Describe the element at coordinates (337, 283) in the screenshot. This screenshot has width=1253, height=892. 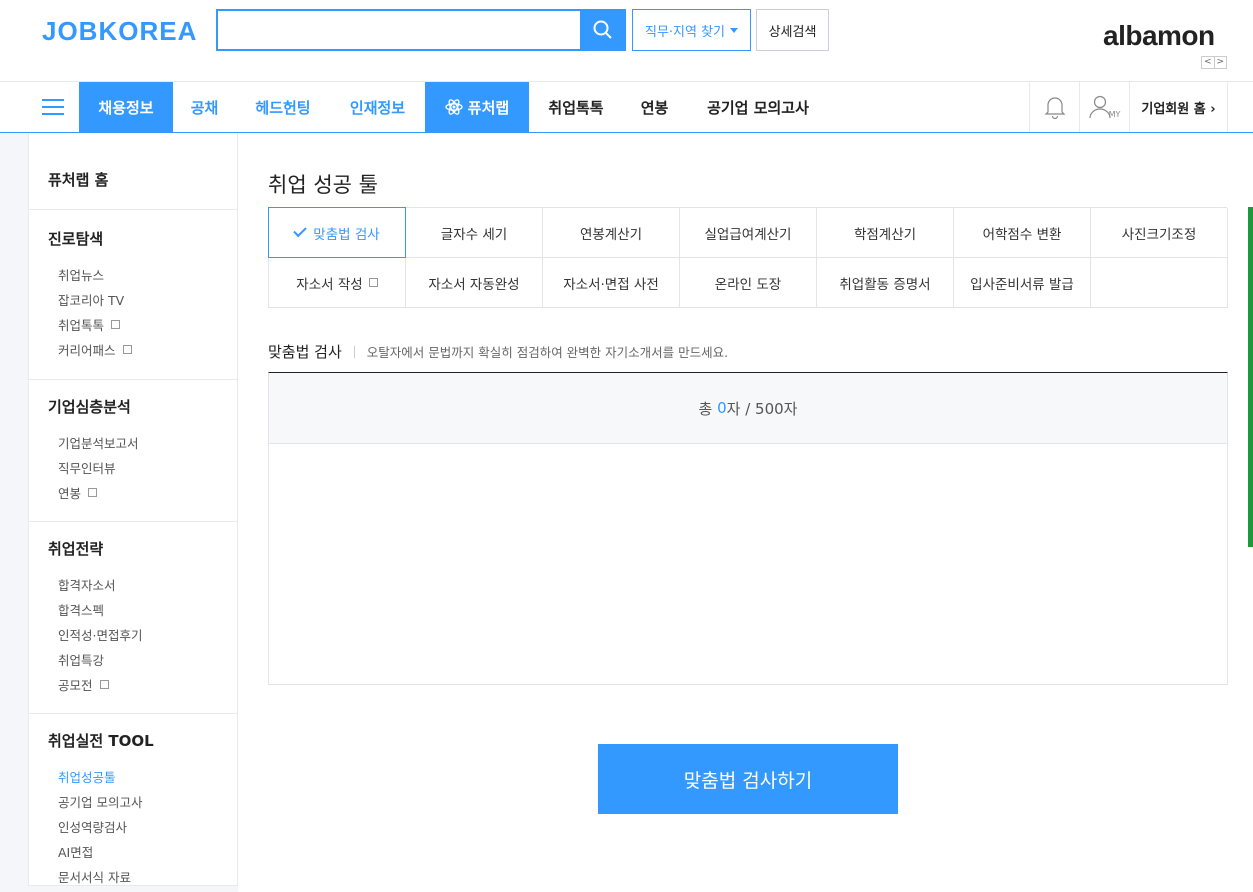
I see `tab-essay-write: 자소서 작성` at that location.